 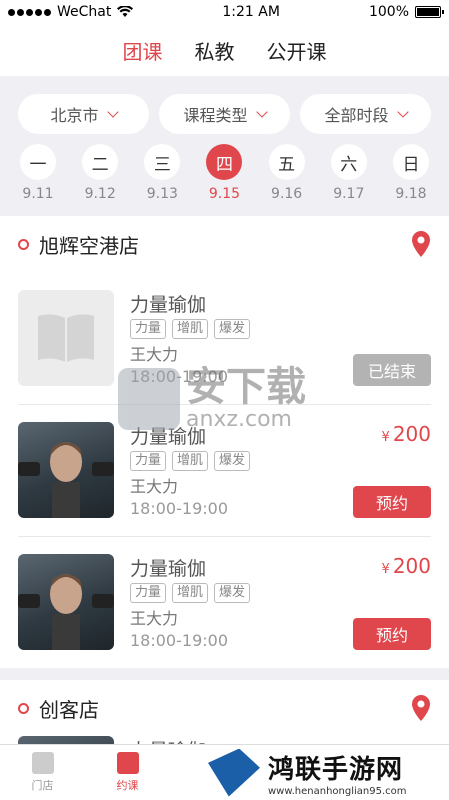 What do you see at coordinates (100, 162) in the screenshot?
I see `day-weekday: 二` at bounding box center [100, 162].